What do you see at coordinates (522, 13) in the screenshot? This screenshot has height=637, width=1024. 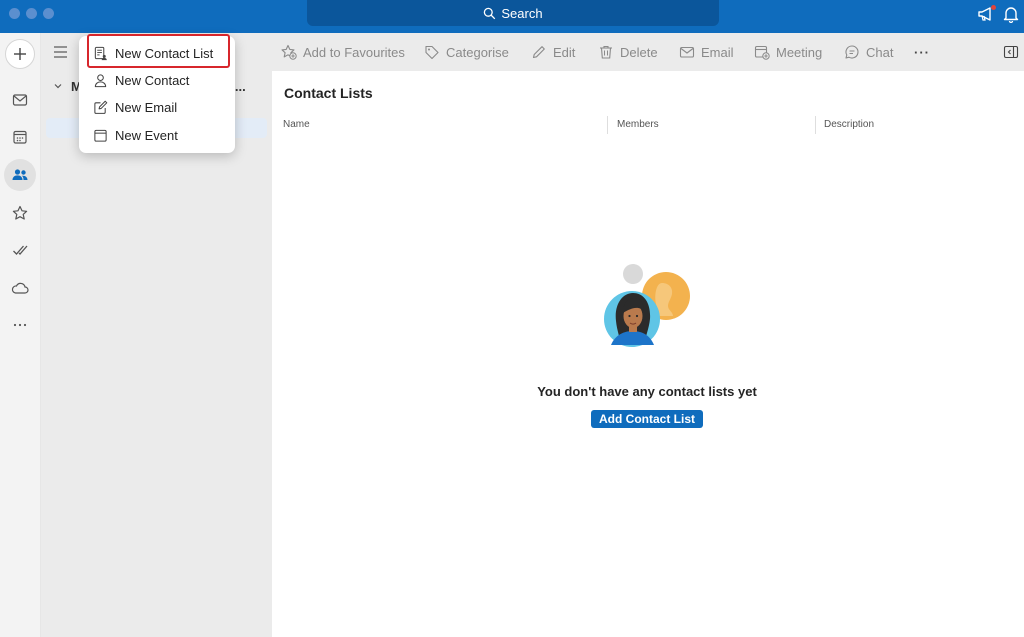 I see `search-label: Search` at bounding box center [522, 13].